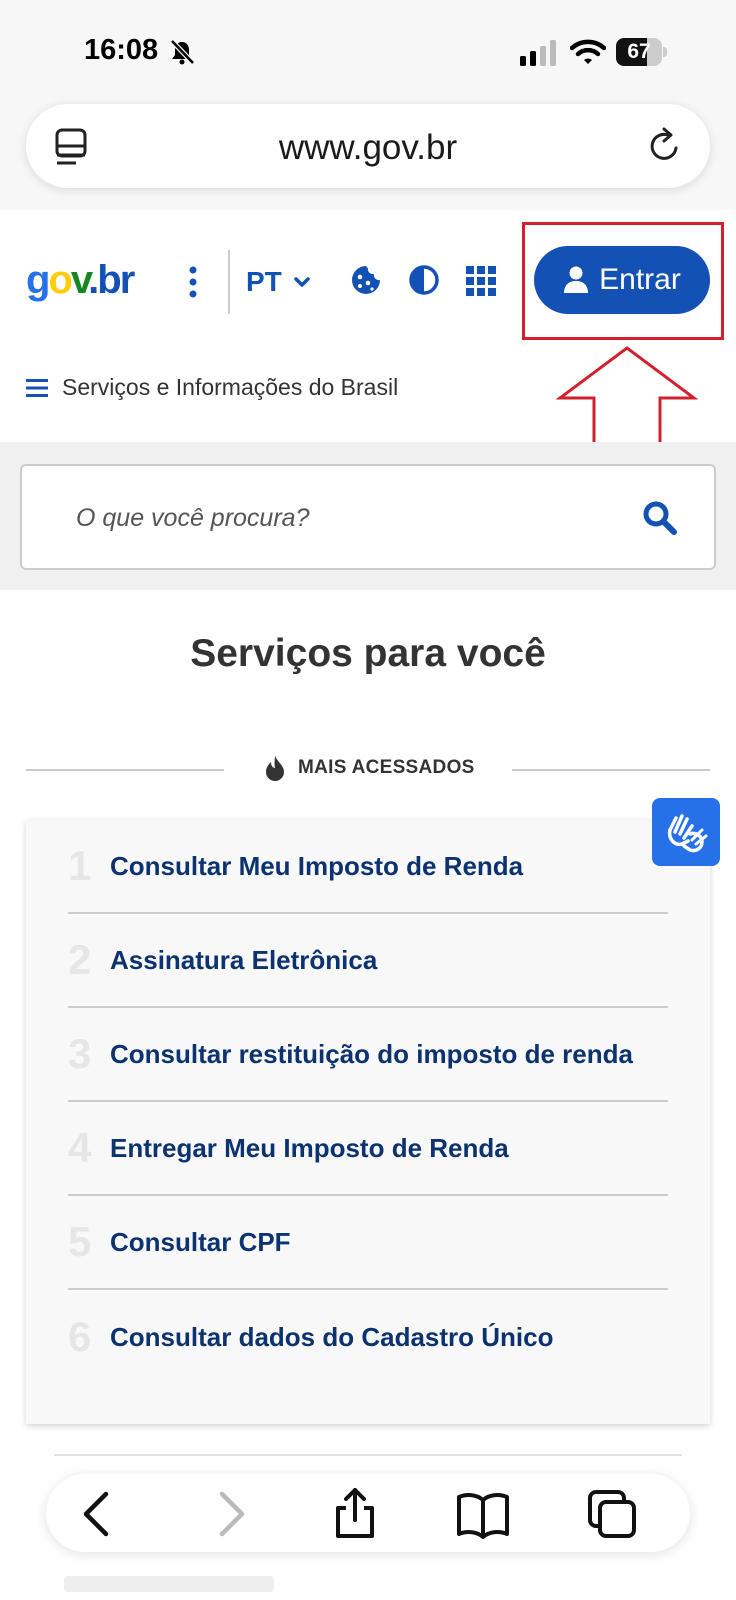 The height and width of the screenshot is (1600, 736). I want to click on sign-language-hands-icon, so click(687, 833).